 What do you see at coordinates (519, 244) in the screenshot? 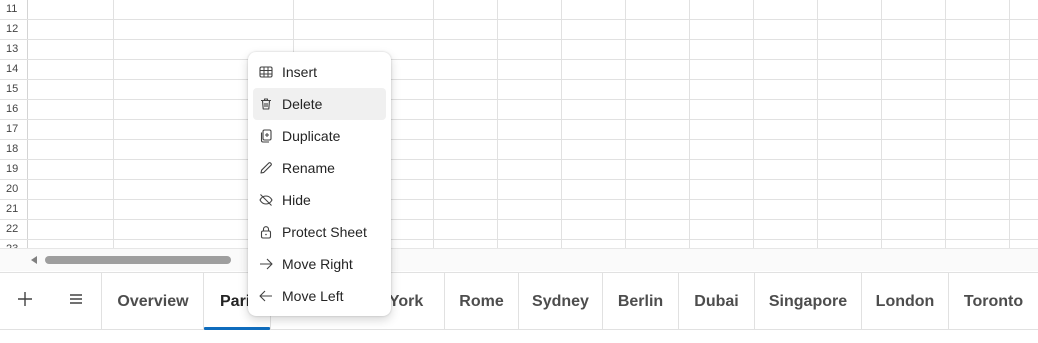
I see `grid-row: 23` at bounding box center [519, 244].